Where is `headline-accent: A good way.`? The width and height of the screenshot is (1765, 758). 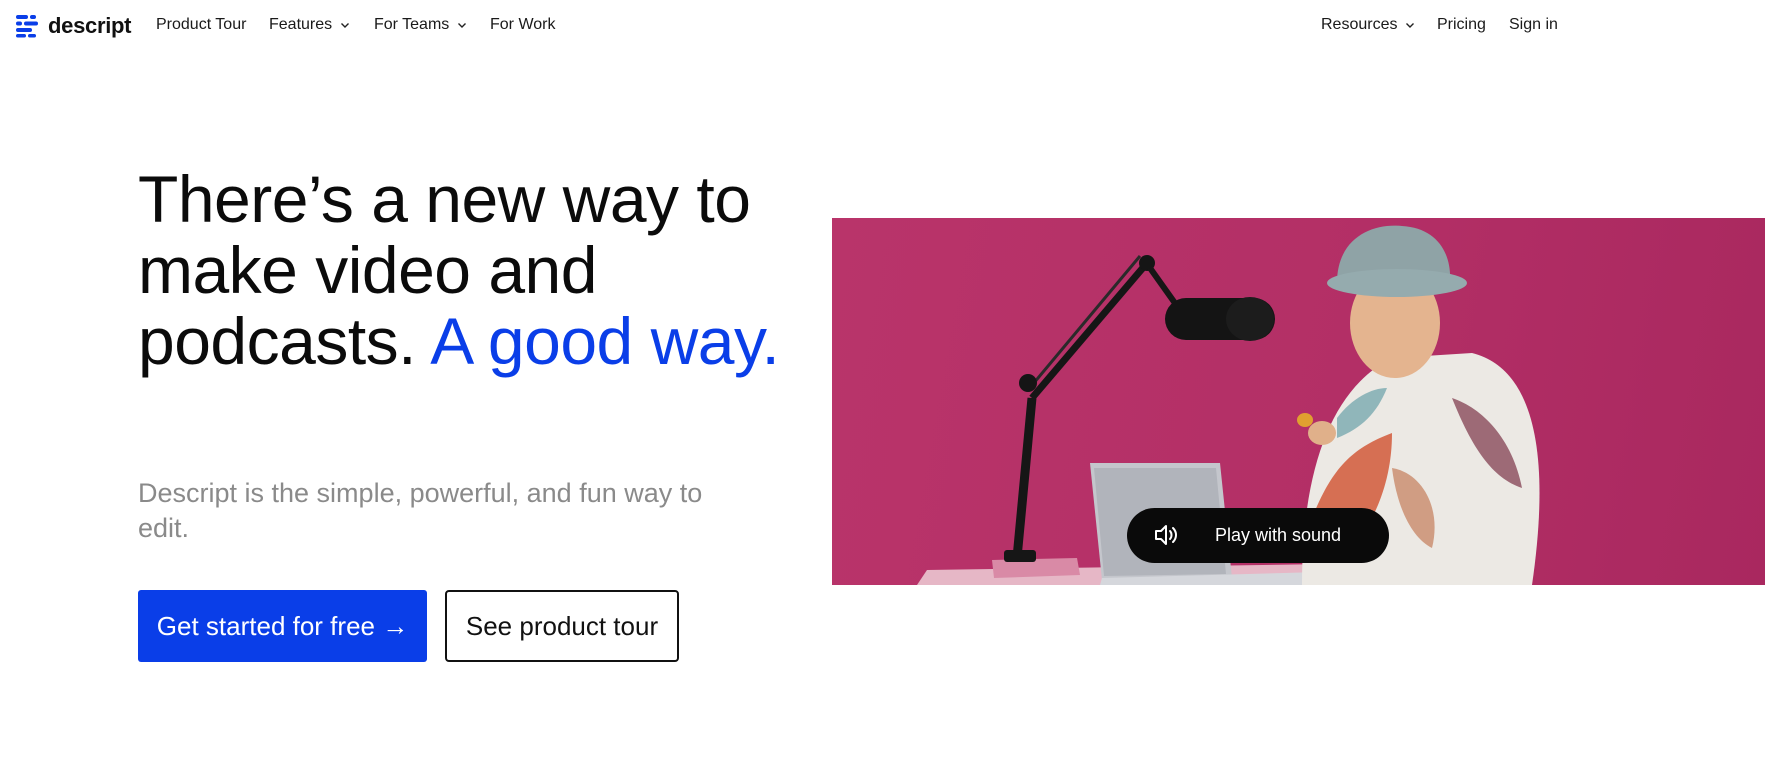 headline-accent: A good way. is located at coordinates (605, 341).